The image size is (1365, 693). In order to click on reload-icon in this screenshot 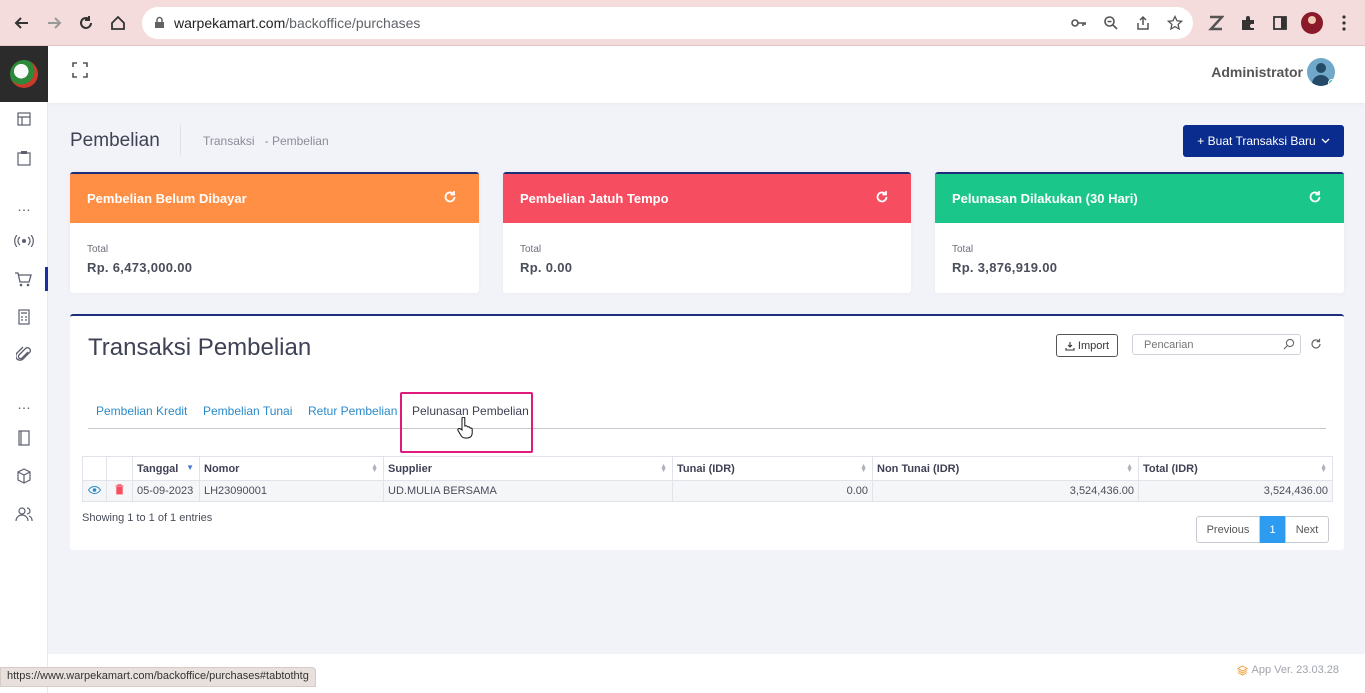, I will do `click(86, 23)`.